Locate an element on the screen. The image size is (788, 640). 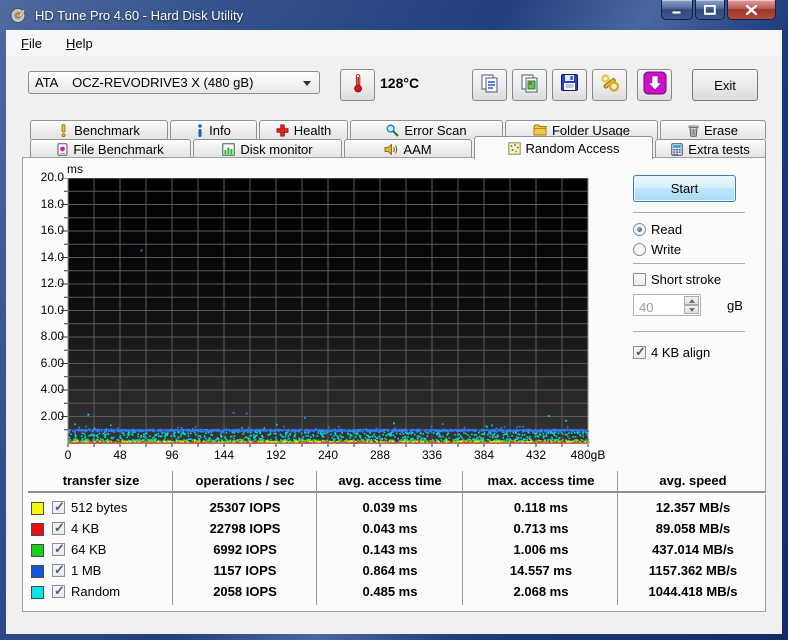
save-icon is located at coordinates (569, 85).